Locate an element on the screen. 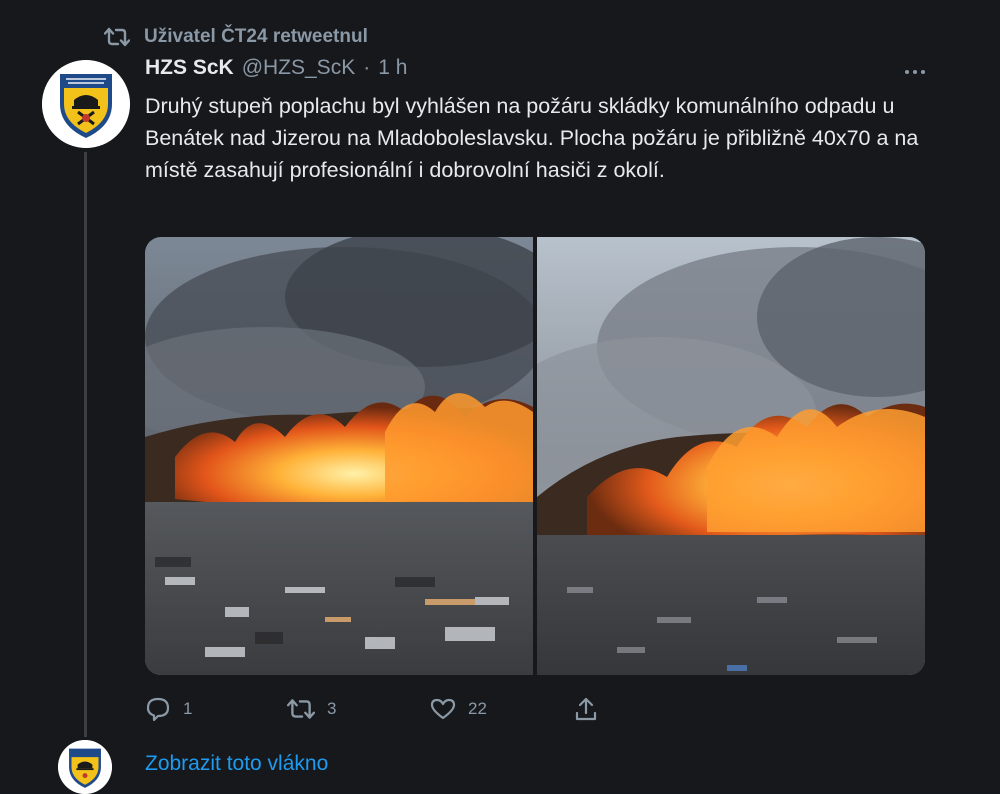 This screenshot has width=1000, height=794. timestamp: 1 h is located at coordinates (392, 68).